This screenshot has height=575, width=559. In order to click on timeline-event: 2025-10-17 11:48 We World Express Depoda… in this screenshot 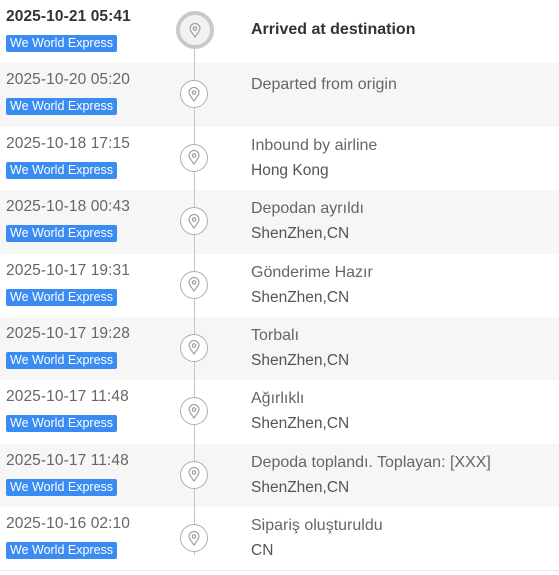, I will do `click(279, 475)`.